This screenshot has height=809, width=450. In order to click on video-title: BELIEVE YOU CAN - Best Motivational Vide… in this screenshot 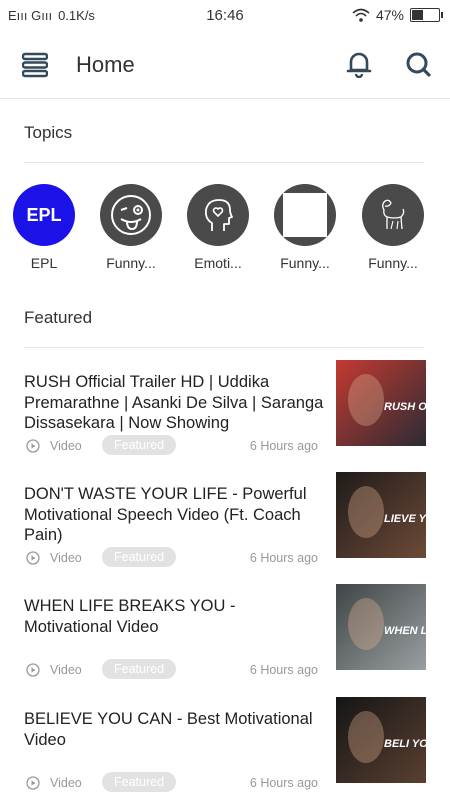, I will do `click(174, 729)`.